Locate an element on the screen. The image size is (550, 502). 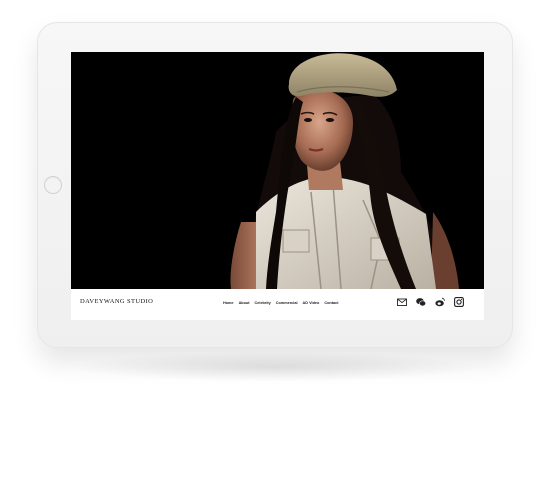
nav-ad-video: AD Video is located at coordinates (311, 303).